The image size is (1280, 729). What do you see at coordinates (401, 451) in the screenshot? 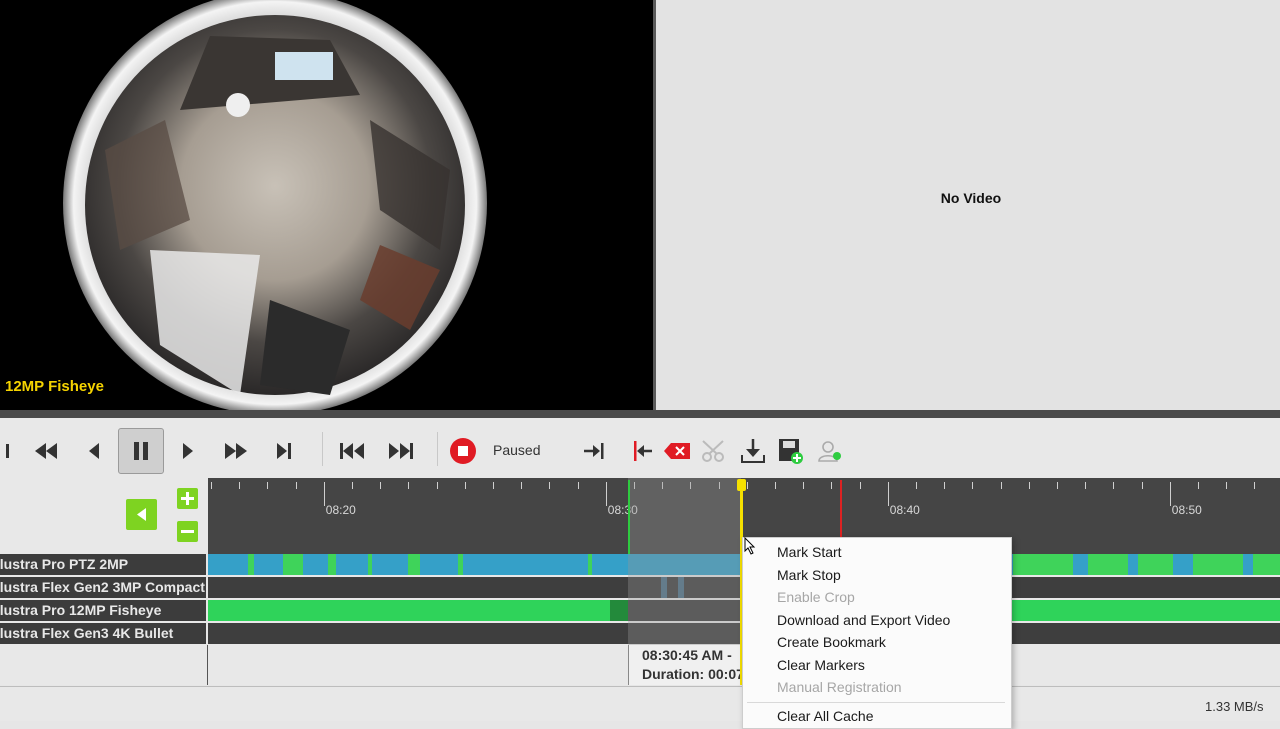
I see `next-event-button` at bounding box center [401, 451].